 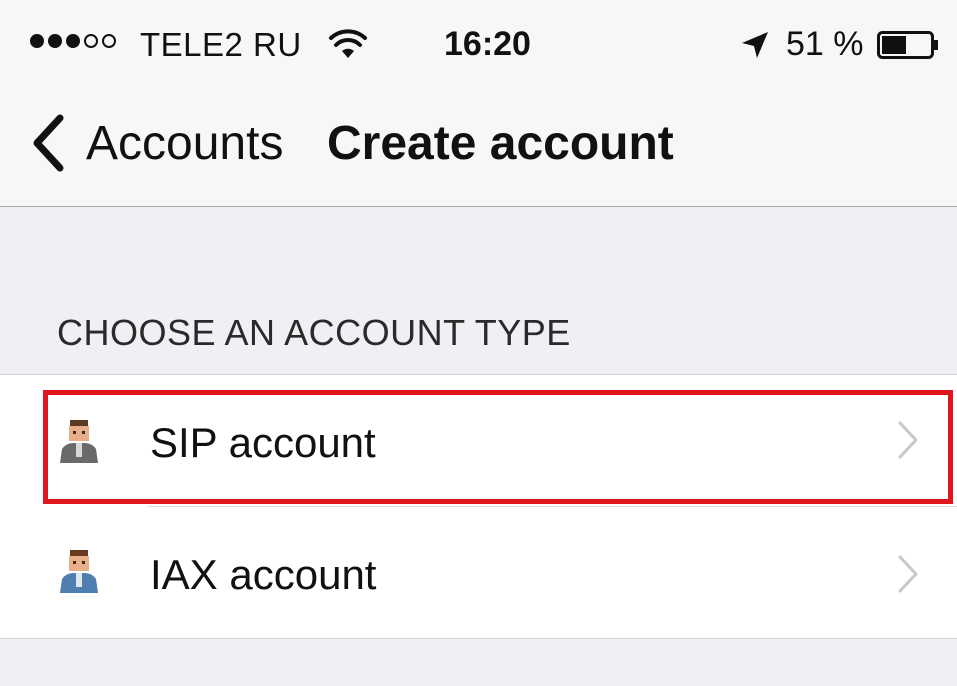 What do you see at coordinates (825, 44) in the screenshot?
I see `battery-percentage: 51 %` at bounding box center [825, 44].